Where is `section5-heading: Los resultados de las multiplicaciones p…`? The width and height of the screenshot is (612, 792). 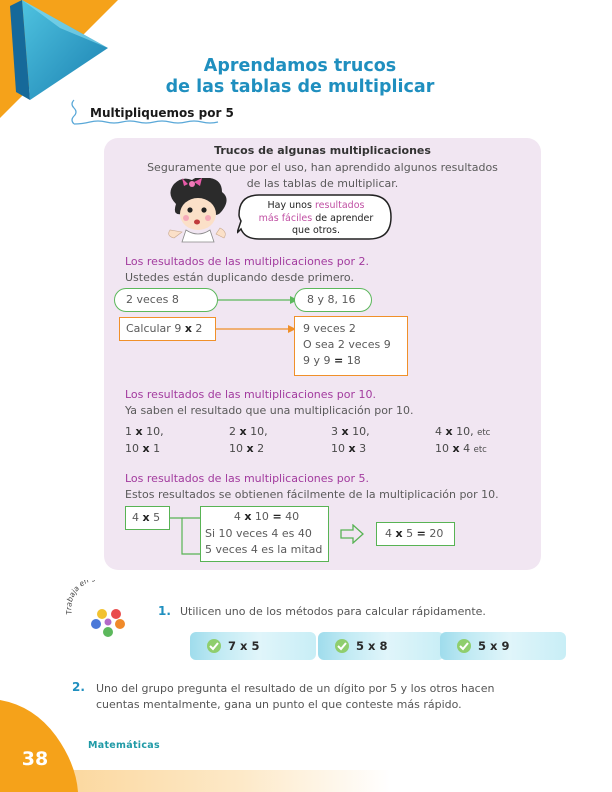 section5-heading: Los resultados de las multiplicaciones p… is located at coordinates (247, 478).